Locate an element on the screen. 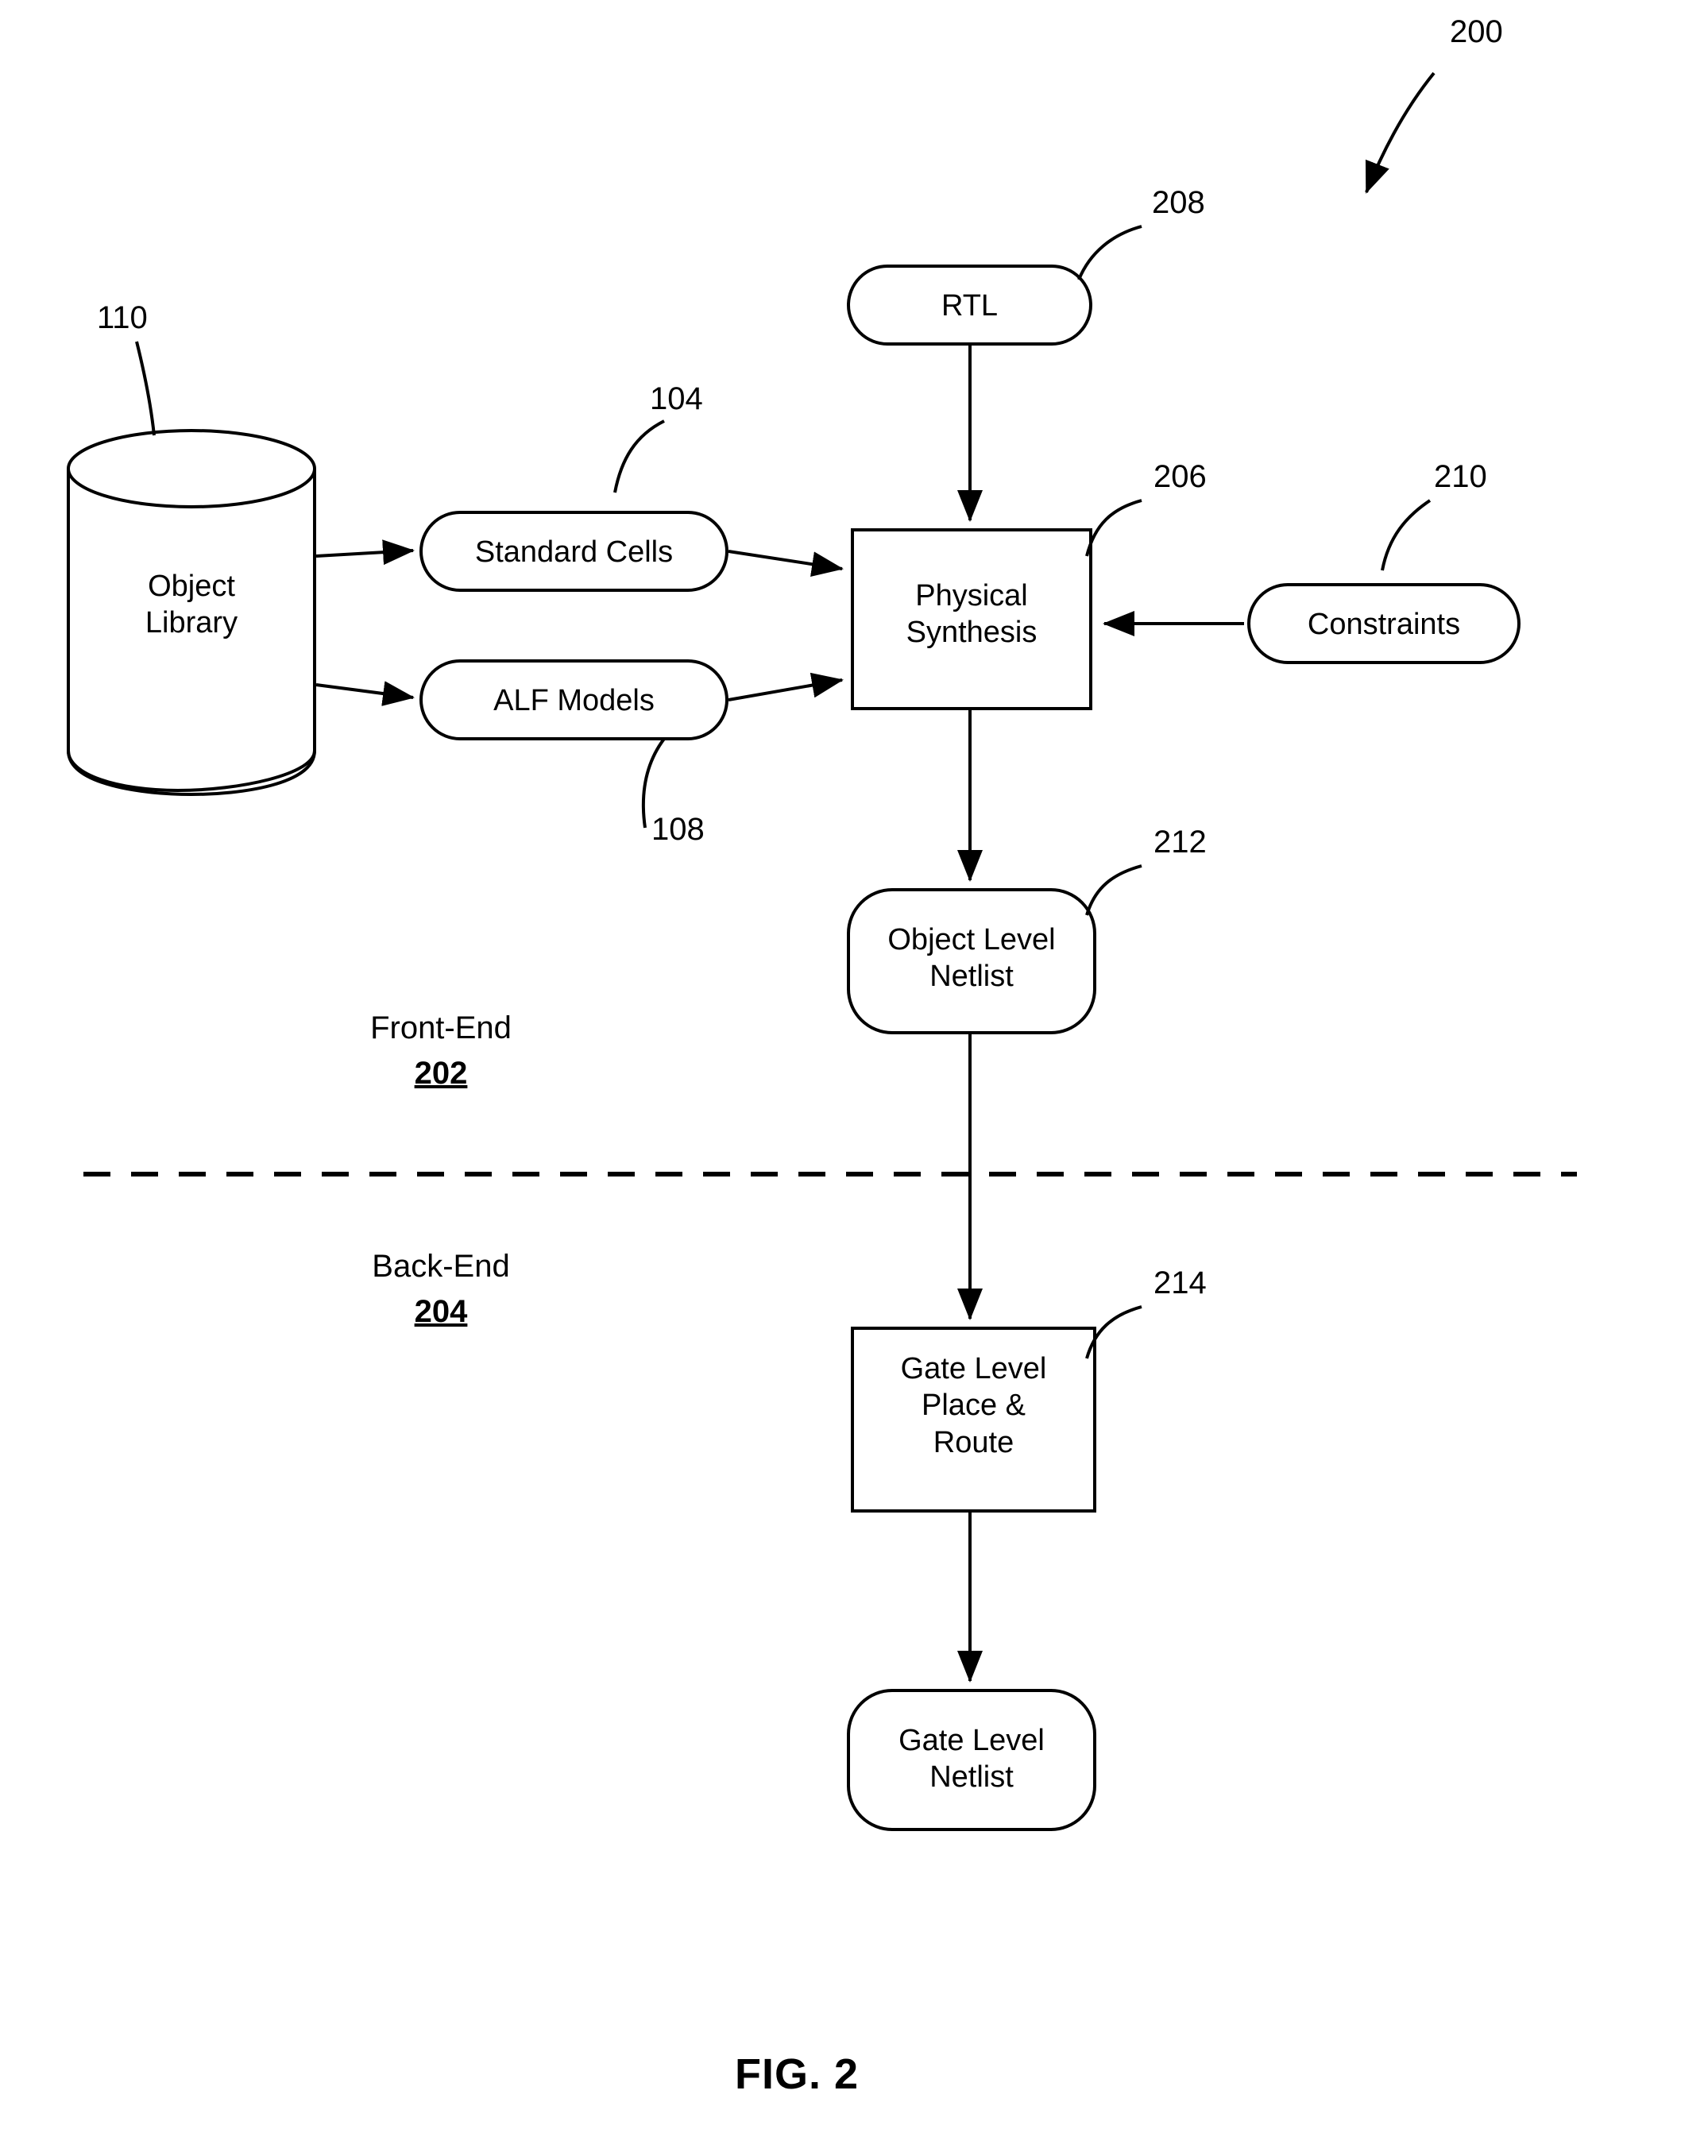 The height and width of the screenshot is (2156, 1708). arrow-standard-cells-to-physical-synthesis is located at coordinates (786, 564).